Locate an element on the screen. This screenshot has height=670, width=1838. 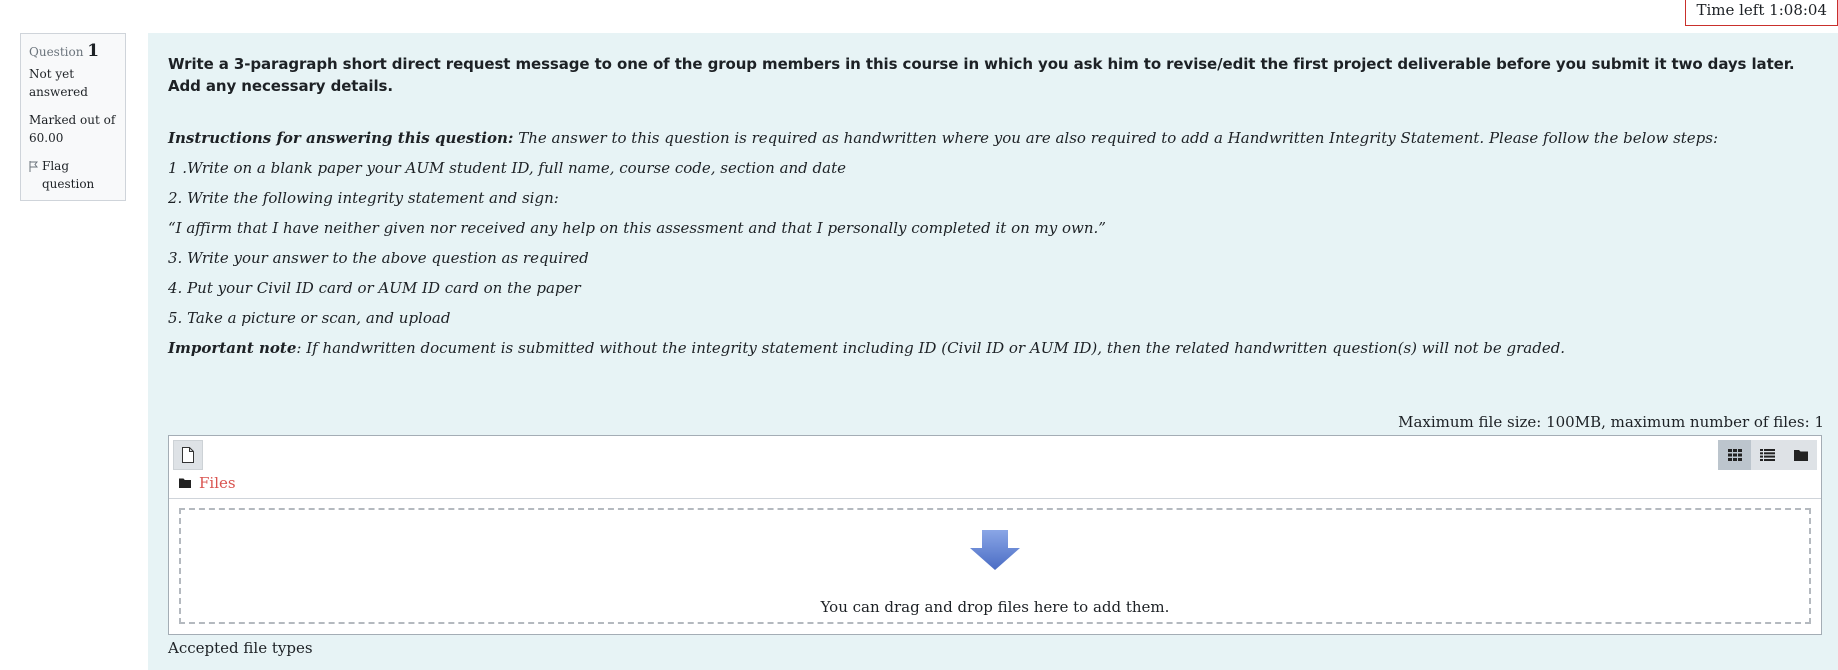
tree-view-button is located at coordinates (1800, 455).